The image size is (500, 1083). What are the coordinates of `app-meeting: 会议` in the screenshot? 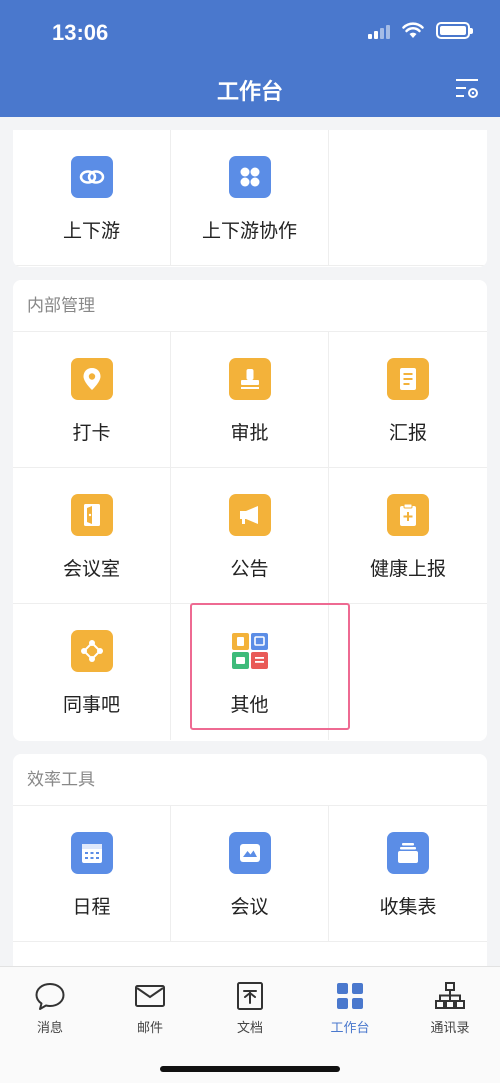 It's located at (250, 874).